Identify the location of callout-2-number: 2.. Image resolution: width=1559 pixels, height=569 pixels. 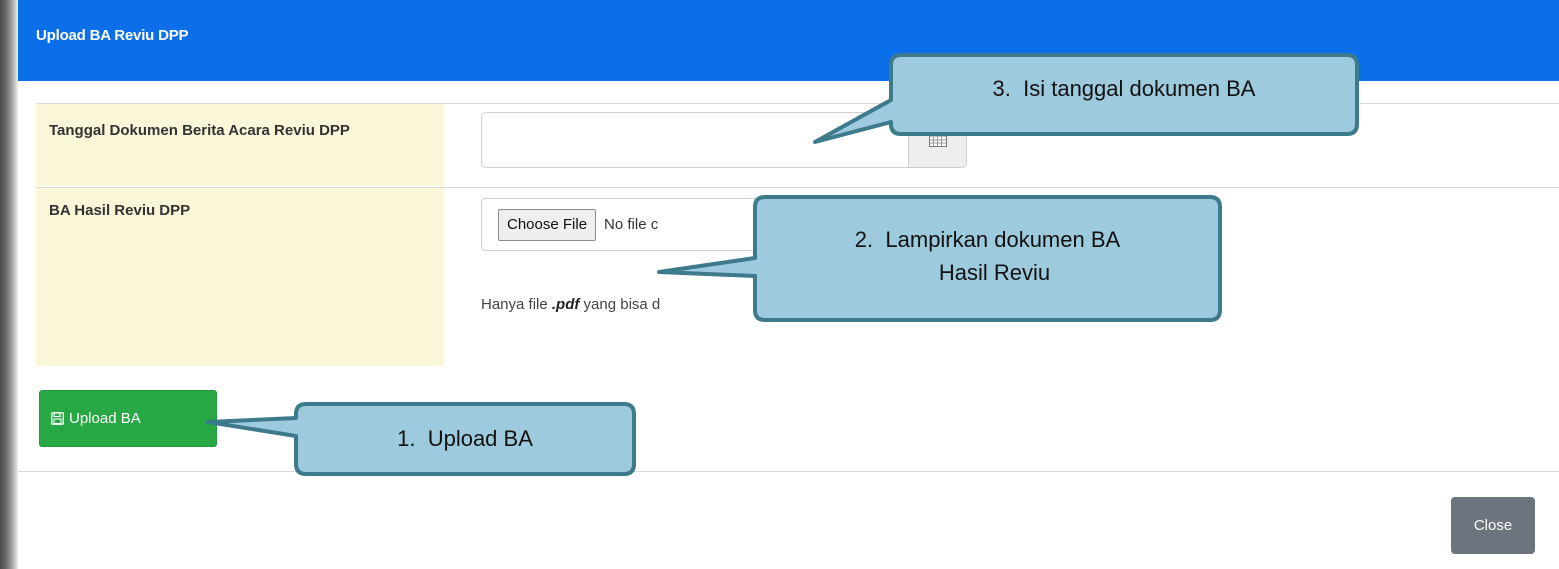
(864, 239).